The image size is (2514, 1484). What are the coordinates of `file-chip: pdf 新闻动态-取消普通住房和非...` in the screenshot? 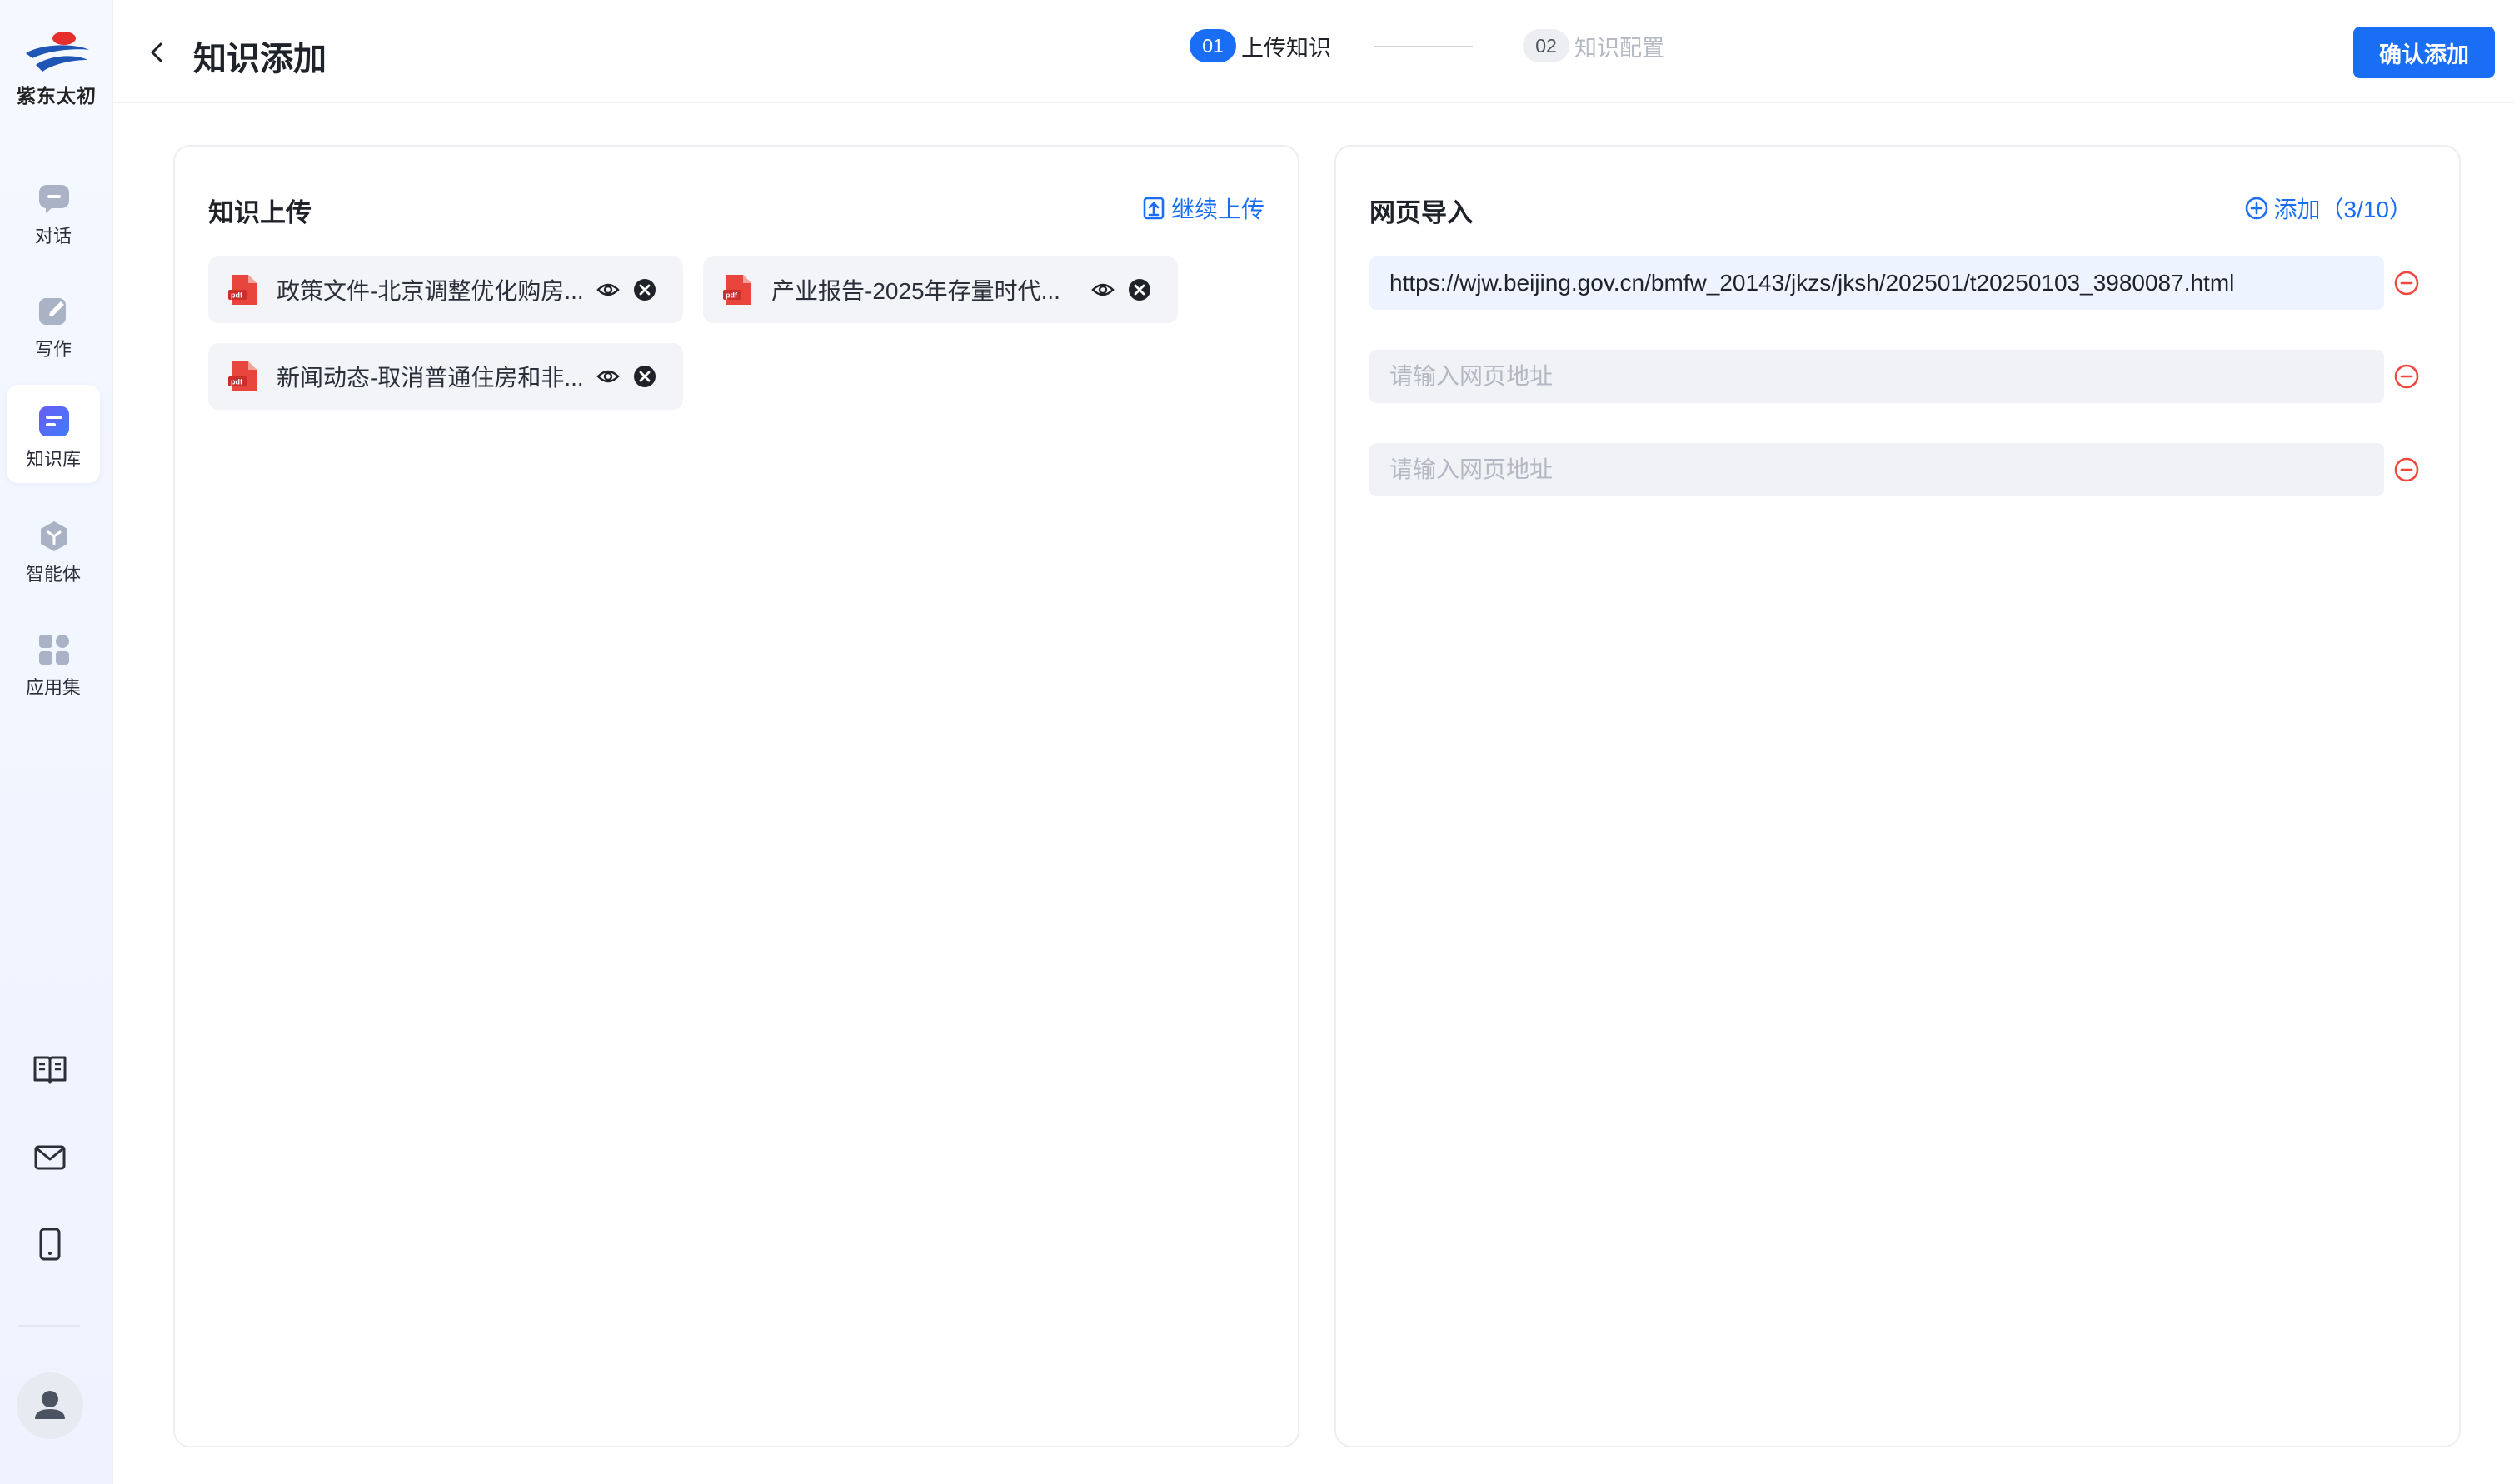 It's located at (445, 376).